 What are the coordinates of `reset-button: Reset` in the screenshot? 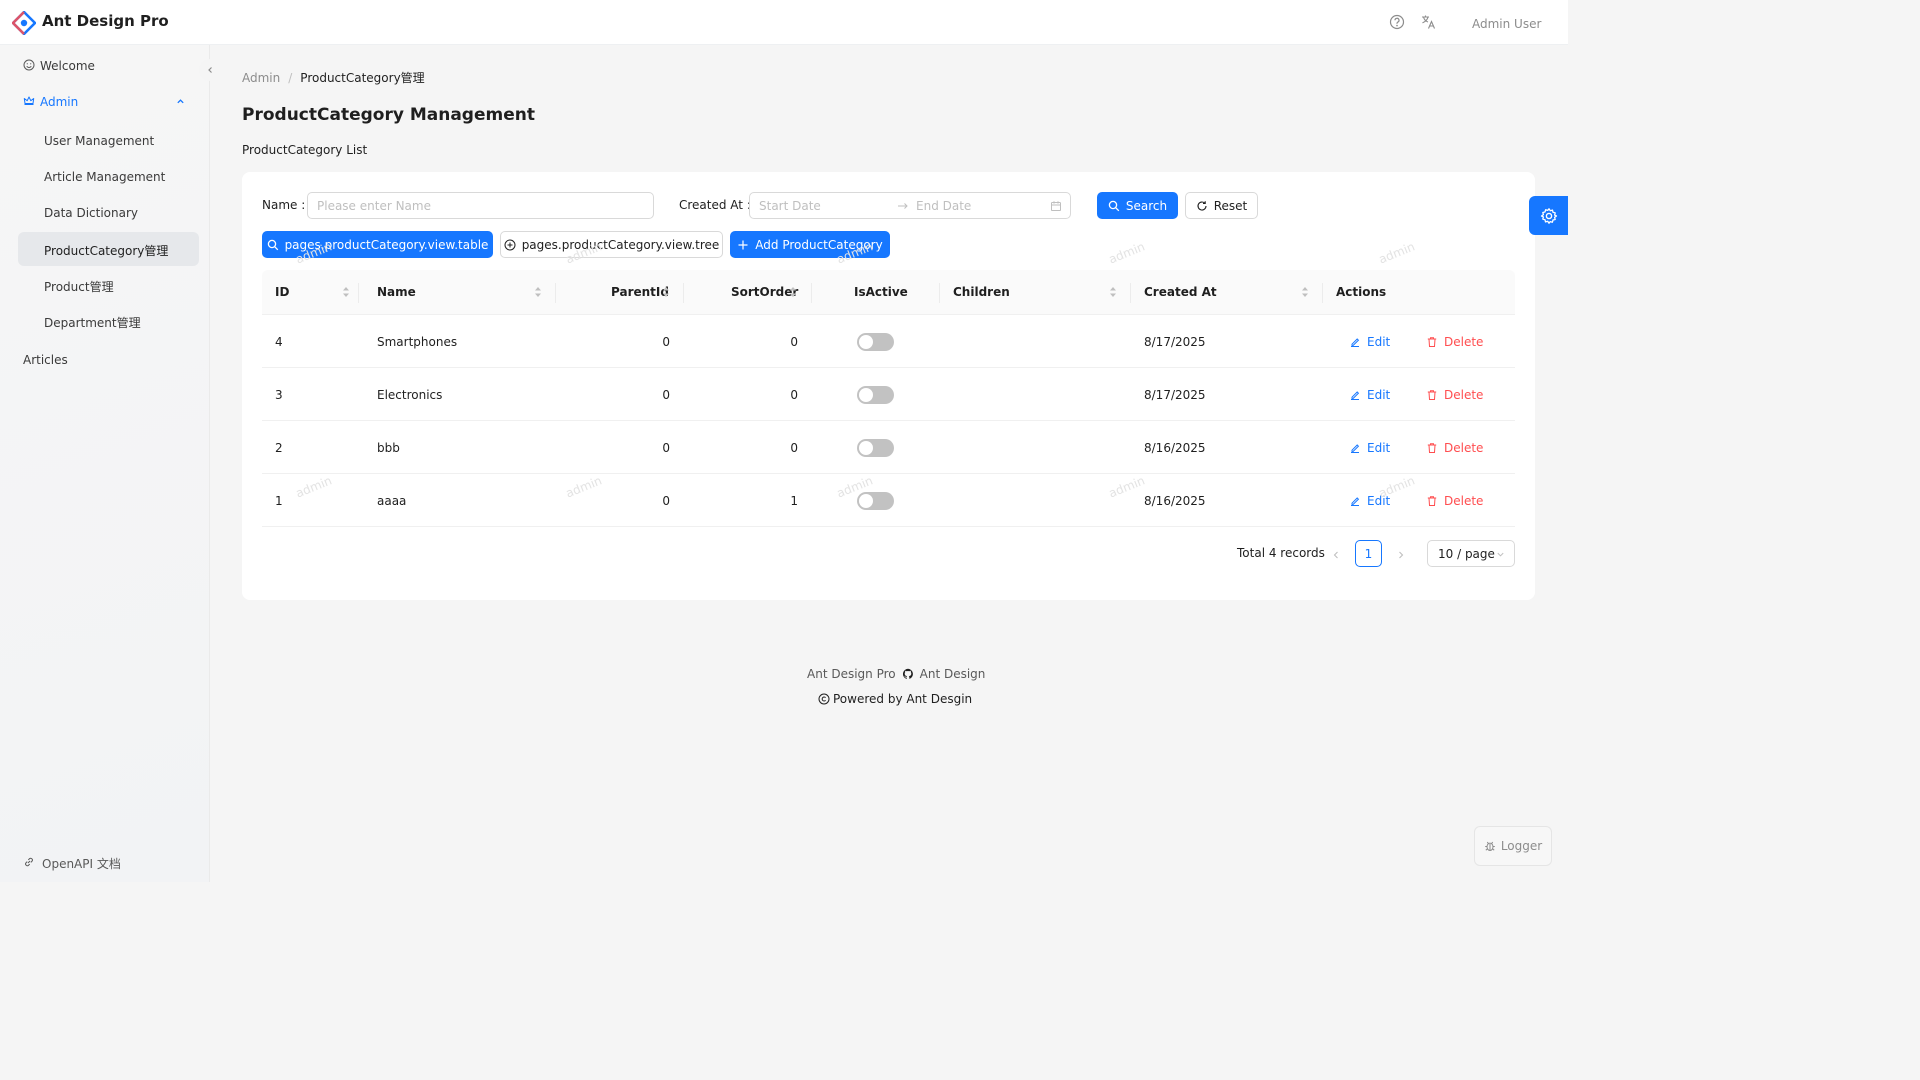 It's located at (1221, 205).